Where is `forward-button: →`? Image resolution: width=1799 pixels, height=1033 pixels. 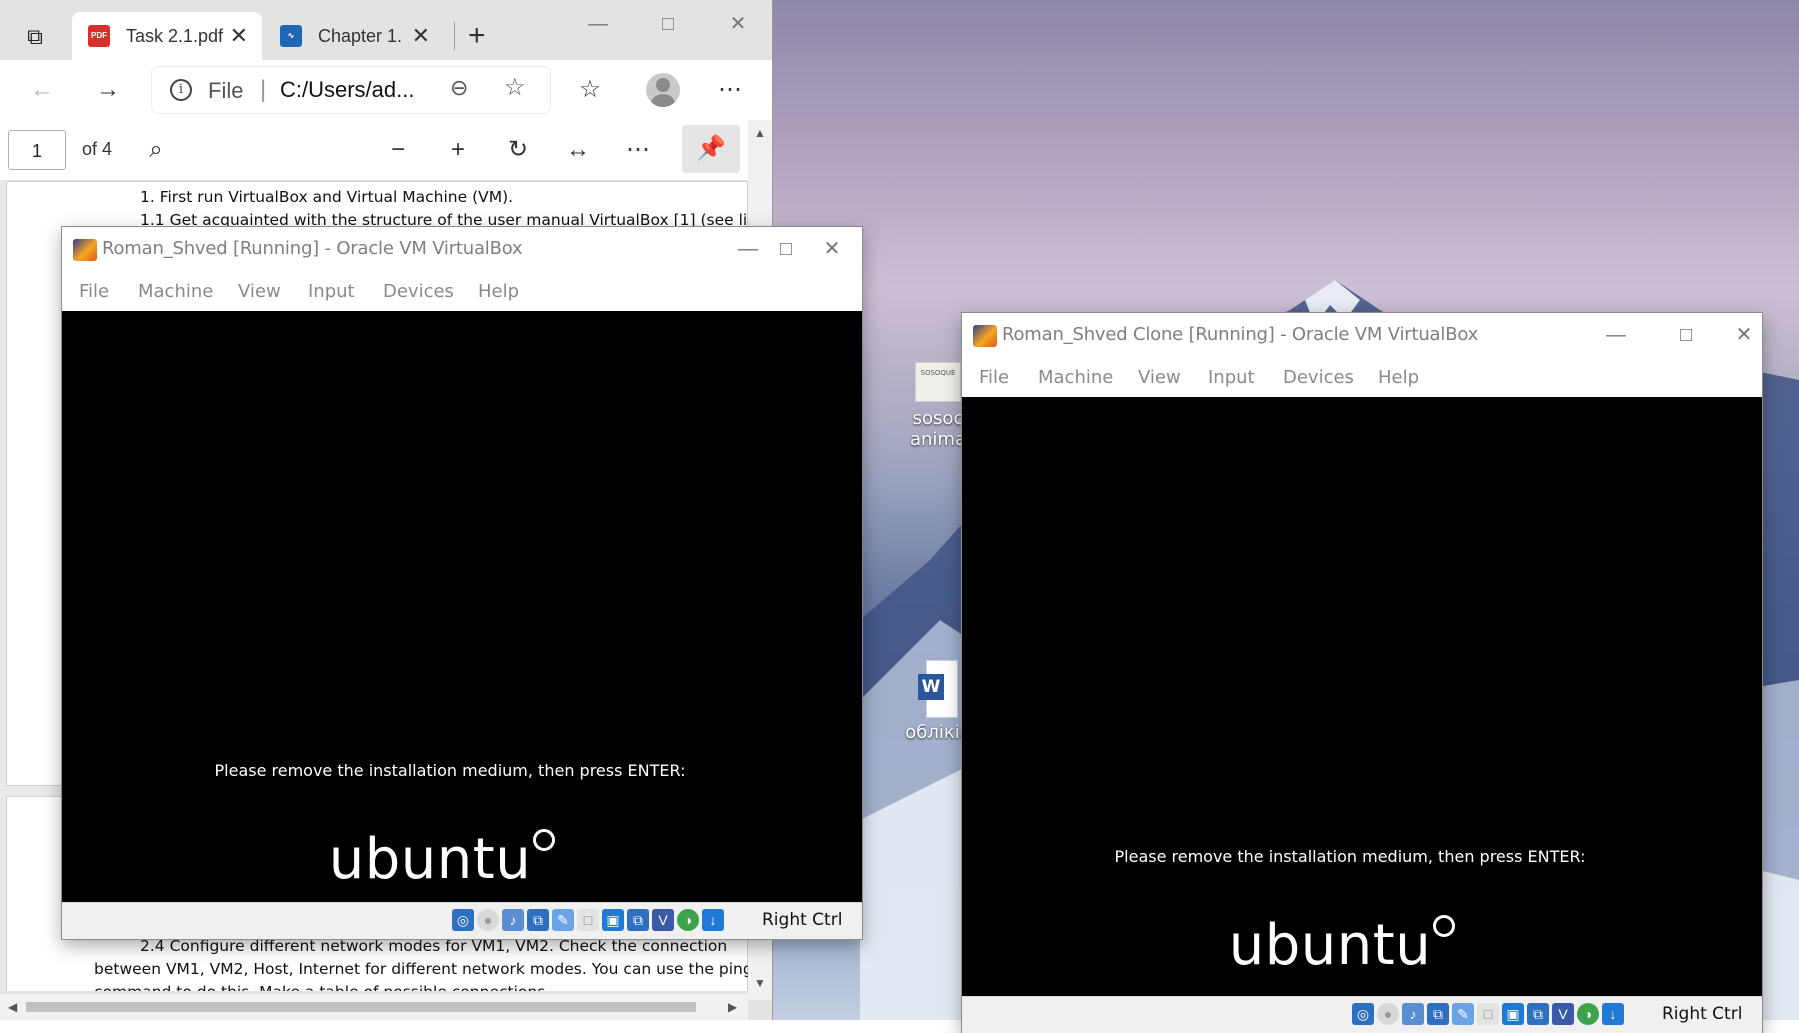 forward-button: → is located at coordinates (108, 90).